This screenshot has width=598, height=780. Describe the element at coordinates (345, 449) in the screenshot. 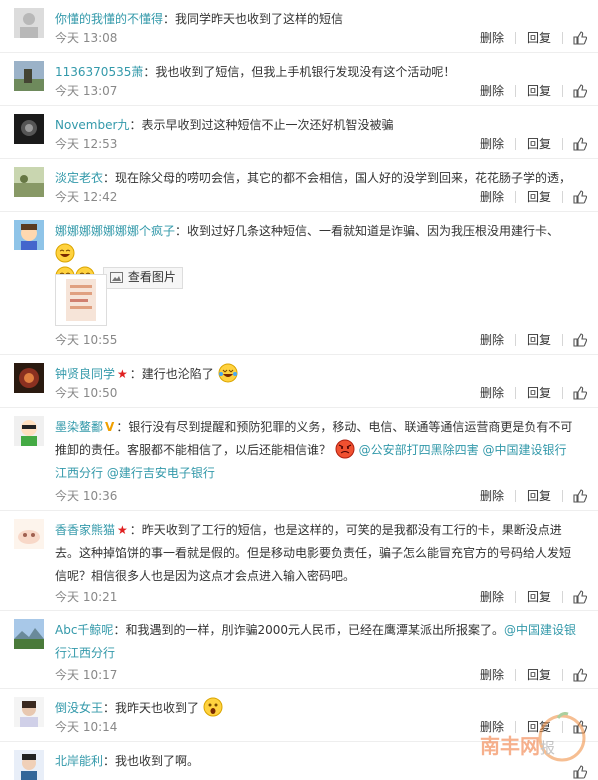

I see `angry-emoji-icon` at that location.